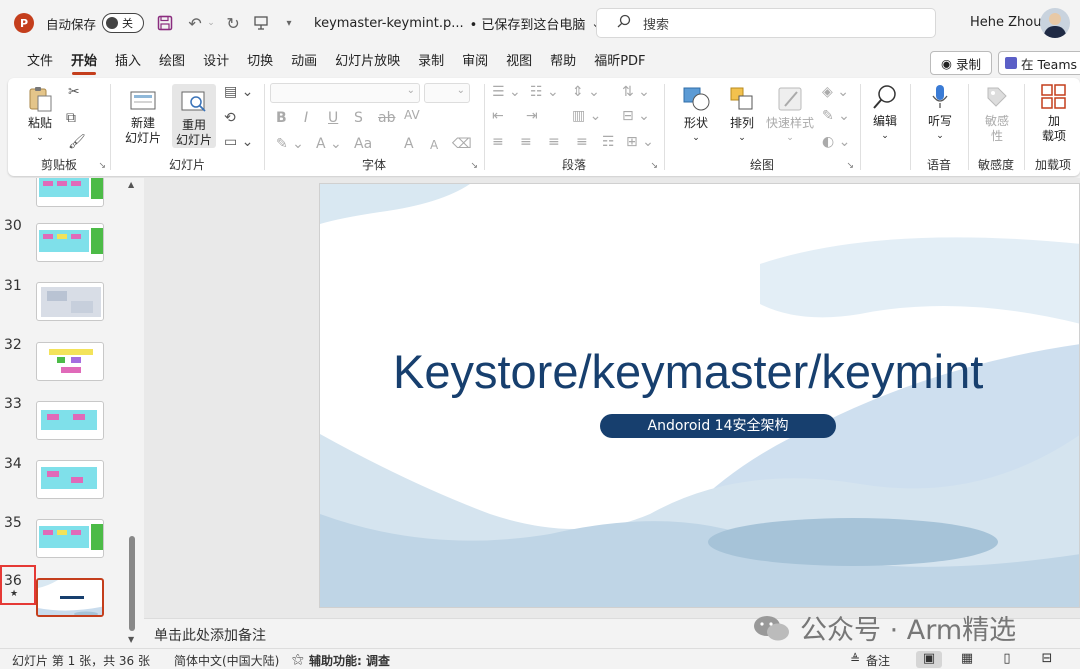 This screenshot has width=1080, height=669. Describe the element at coordinates (855, 659) in the screenshot. I see `notes-toggle-icon: ≜` at that location.